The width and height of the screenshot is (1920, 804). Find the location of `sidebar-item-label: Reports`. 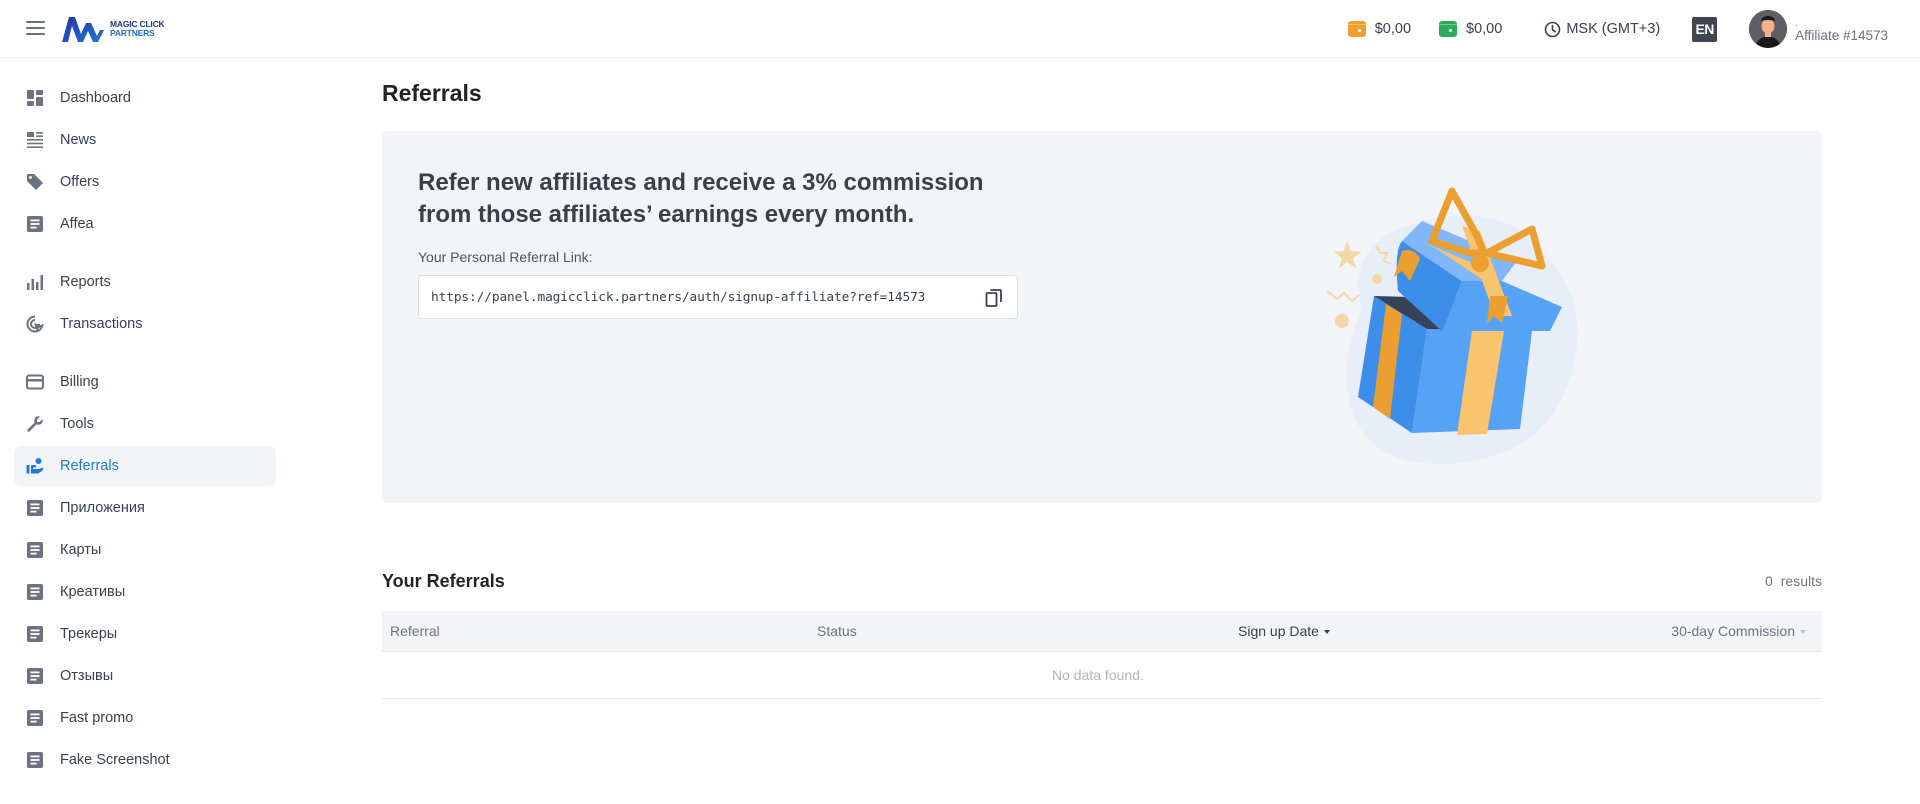

sidebar-item-label: Reports is located at coordinates (85, 282).